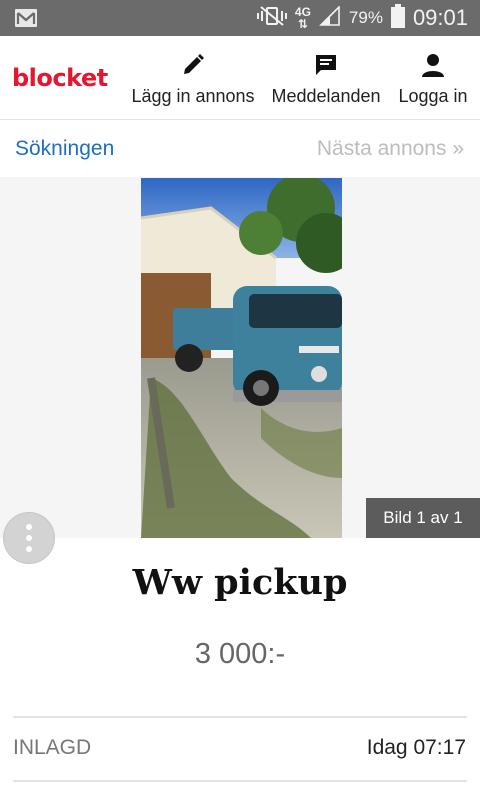  I want to click on ad-price: 3 000:-, so click(240, 654).